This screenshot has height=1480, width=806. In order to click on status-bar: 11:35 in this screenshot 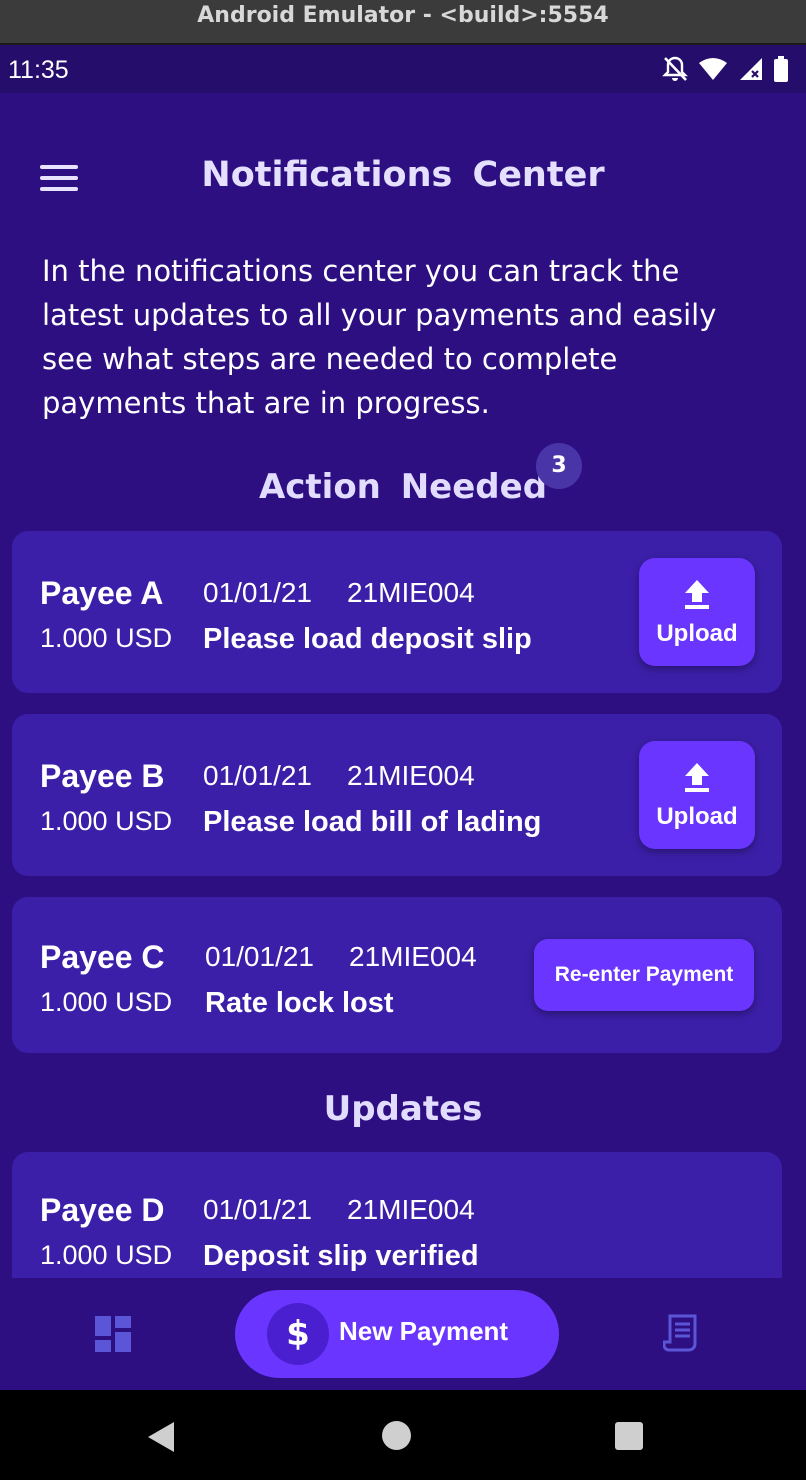, I will do `click(403, 69)`.